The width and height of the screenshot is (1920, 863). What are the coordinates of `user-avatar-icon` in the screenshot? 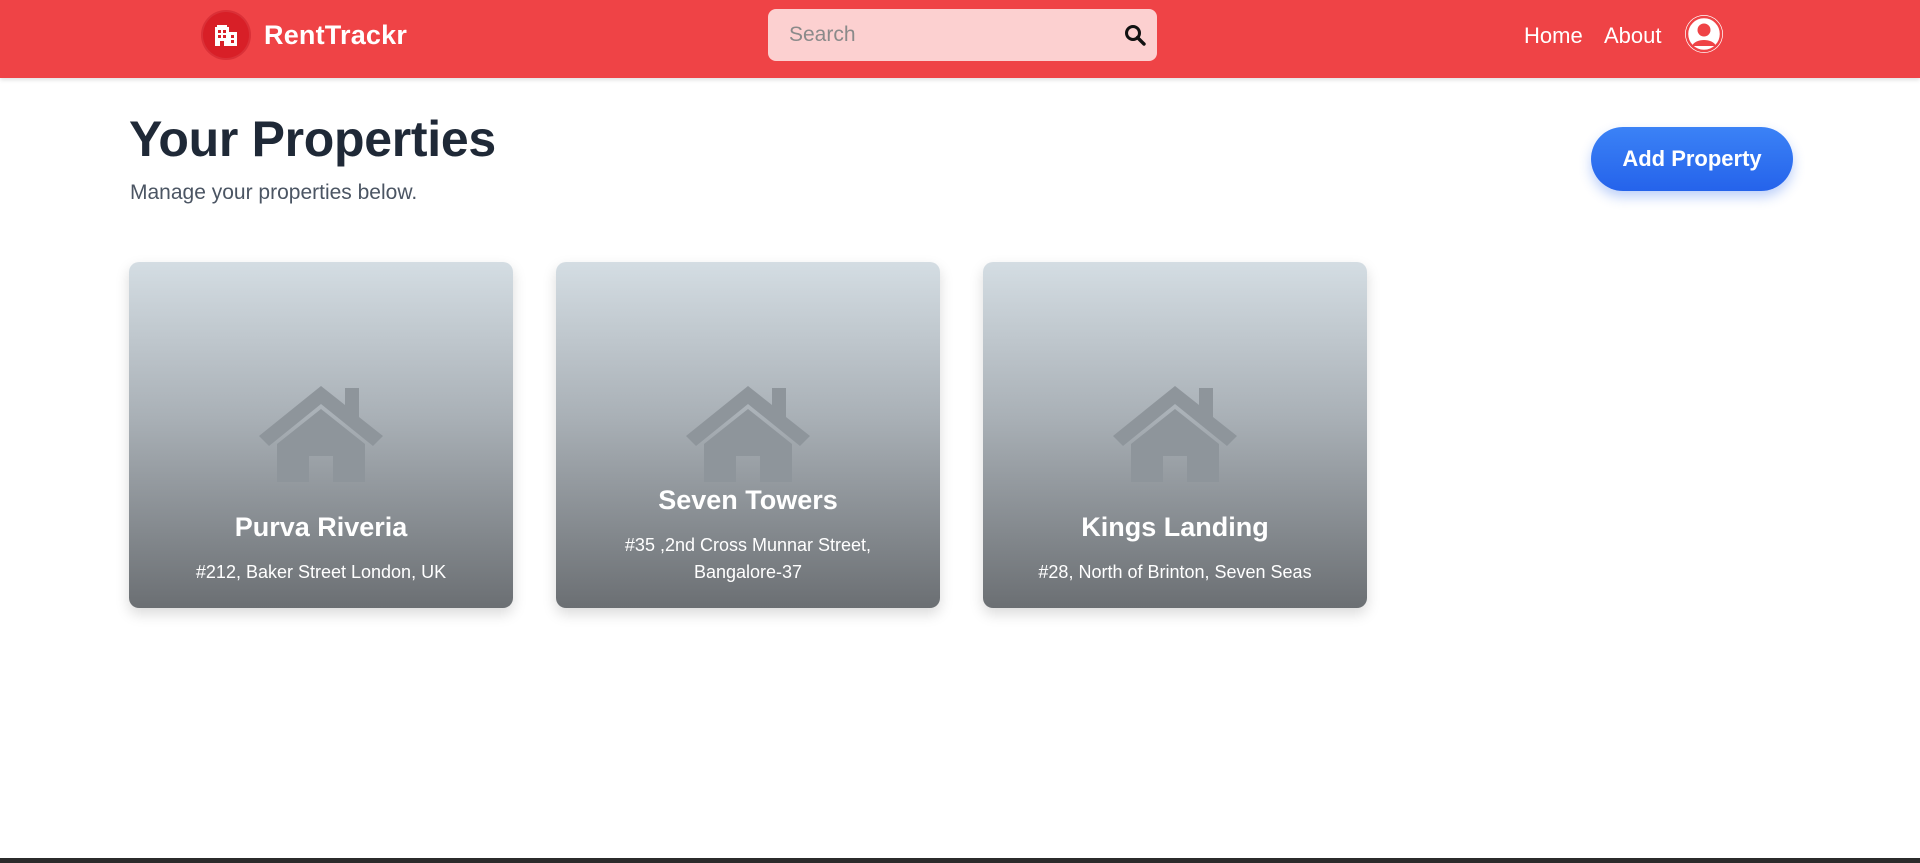 It's located at (1704, 34).